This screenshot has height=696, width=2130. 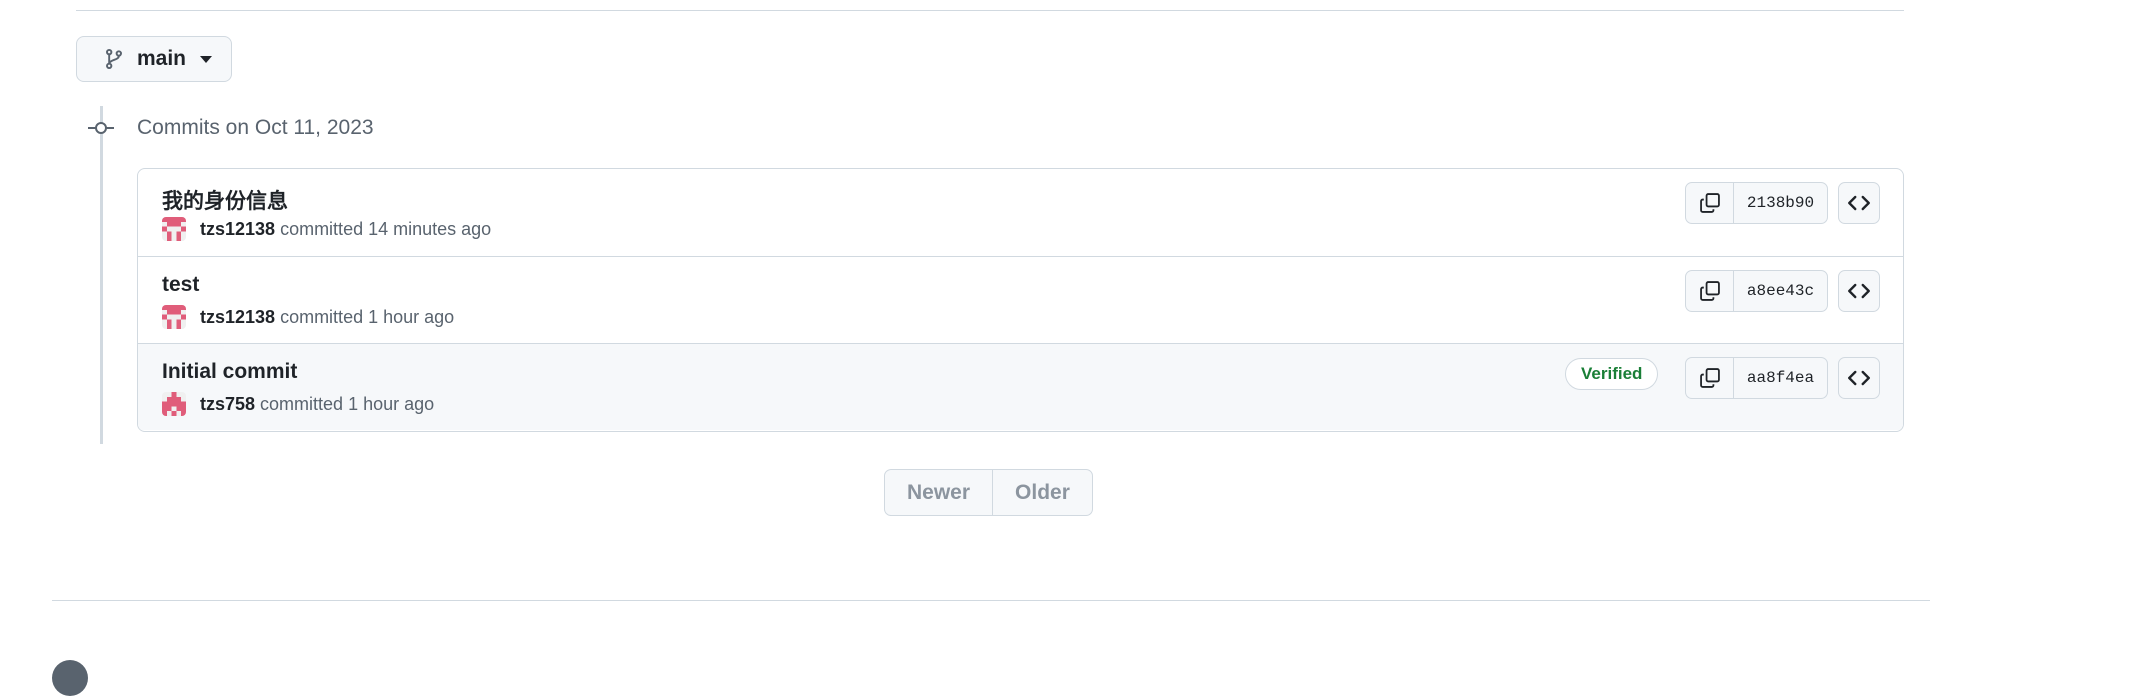 I want to click on footer-divider, so click(x=991, y=600).